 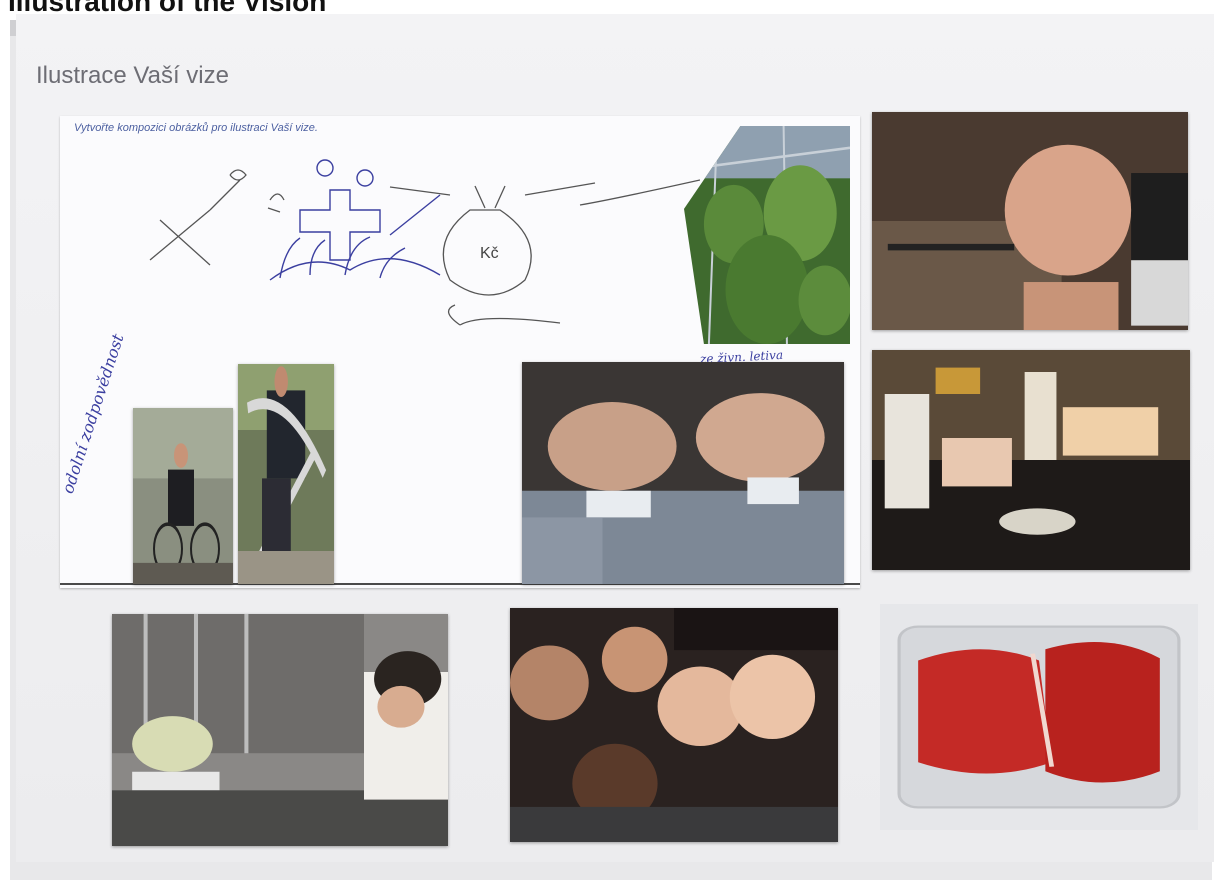 What do you see at coordinates (1030, 221) in the screenshot?
I see `robot-head-photo` at bounding box center [1030, 221].